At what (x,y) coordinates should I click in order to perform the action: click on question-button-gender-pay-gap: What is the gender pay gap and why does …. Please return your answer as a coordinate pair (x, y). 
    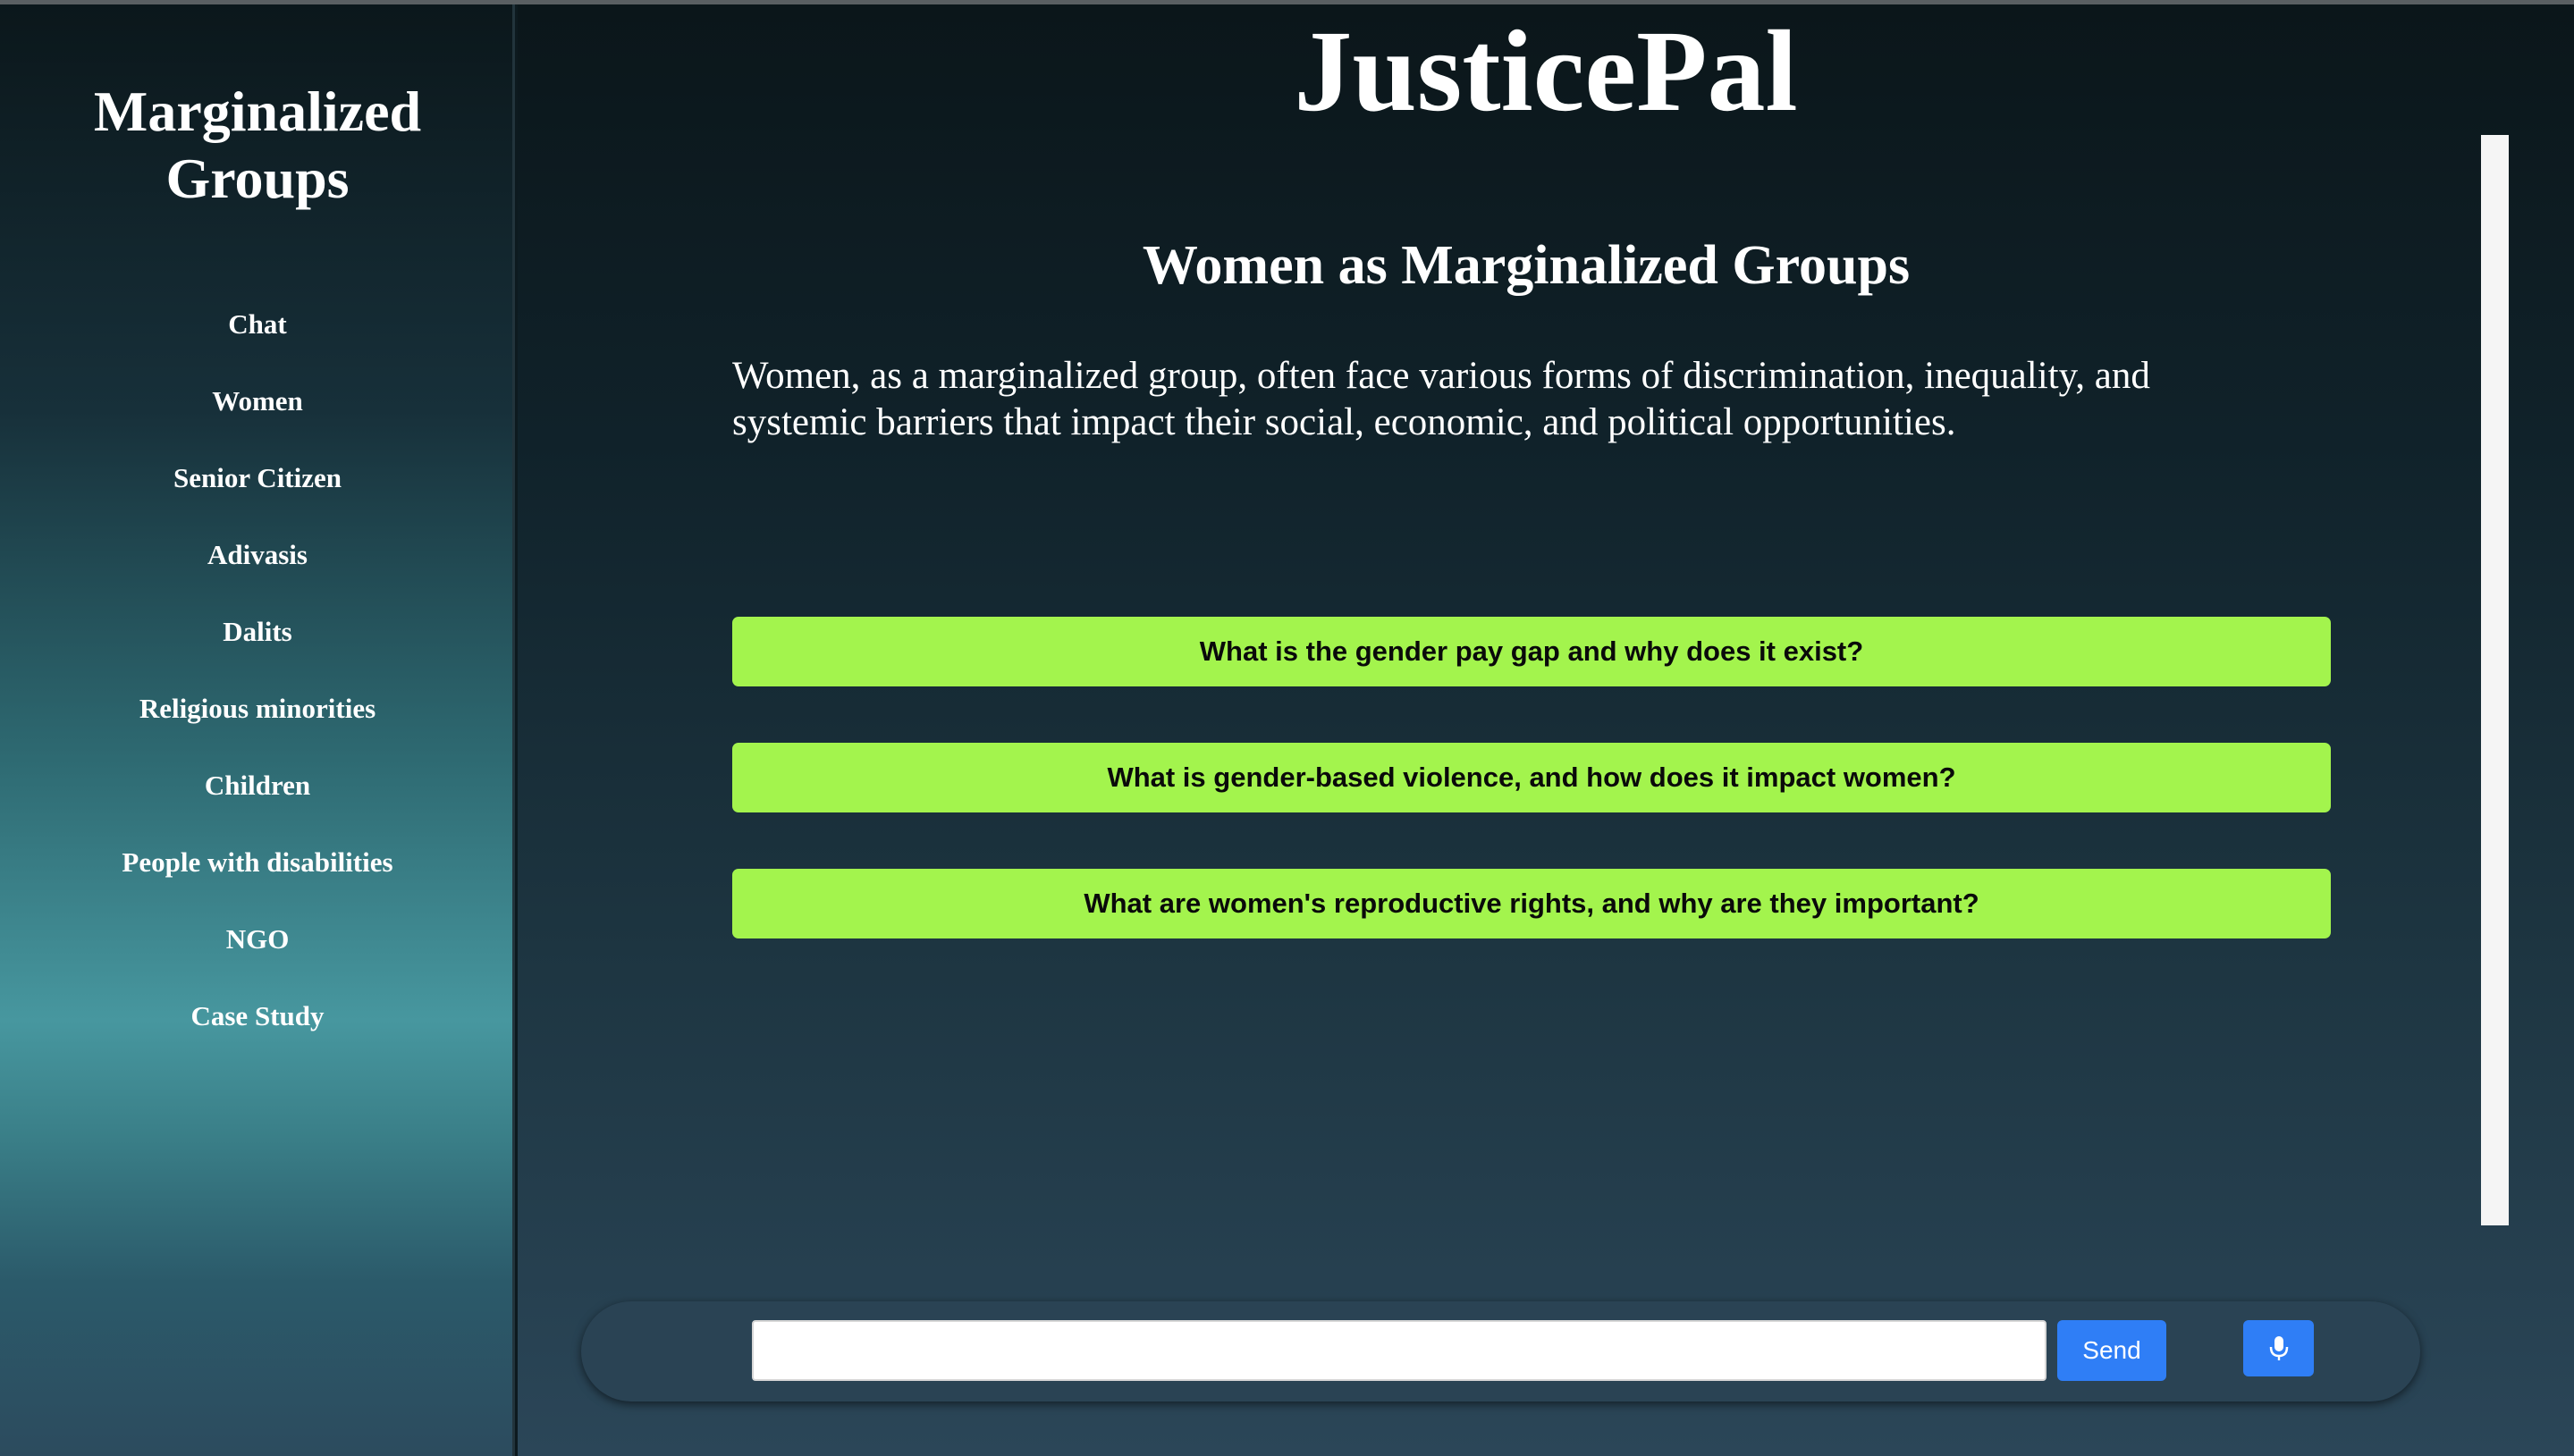
    Looking at the image, I should click on (1531, 652).